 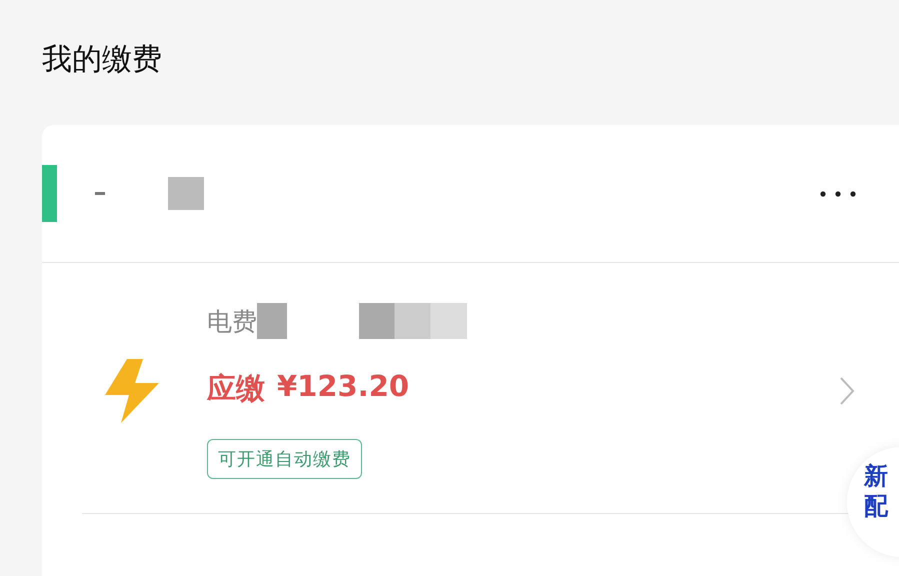 What do you see at coordinates (132, 391) in the screenshot?
I see `lightning-icon` at bounding box center [132, 391].